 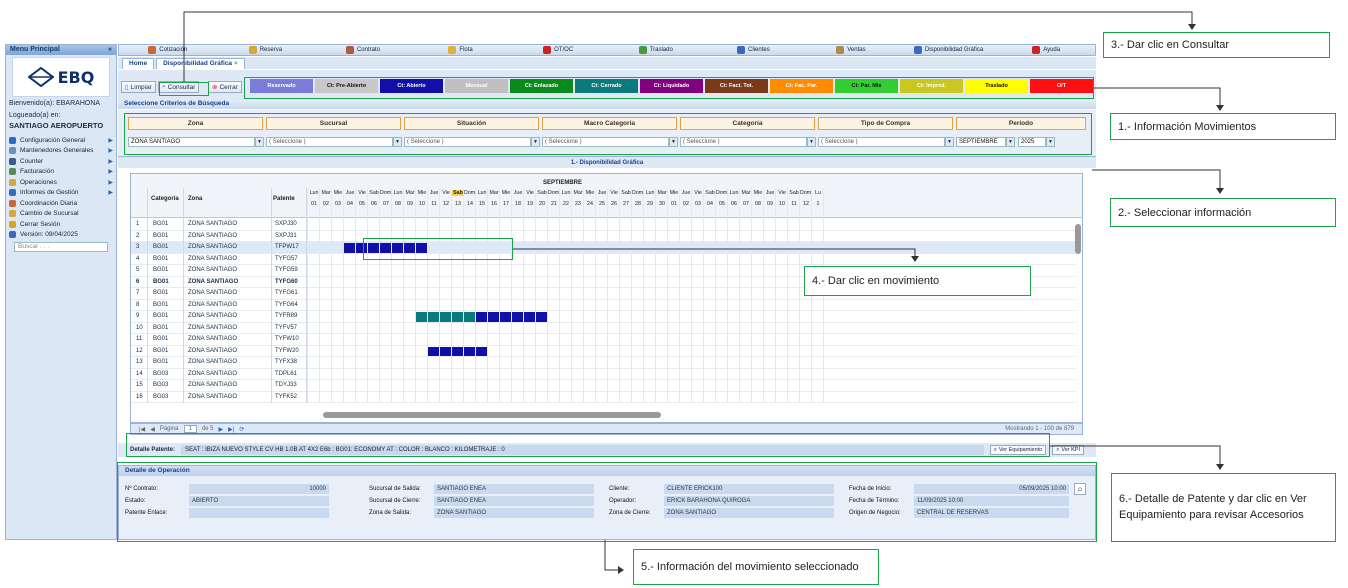 I want to click on refresh-icon: ⟳, so click(x=241, y=429).